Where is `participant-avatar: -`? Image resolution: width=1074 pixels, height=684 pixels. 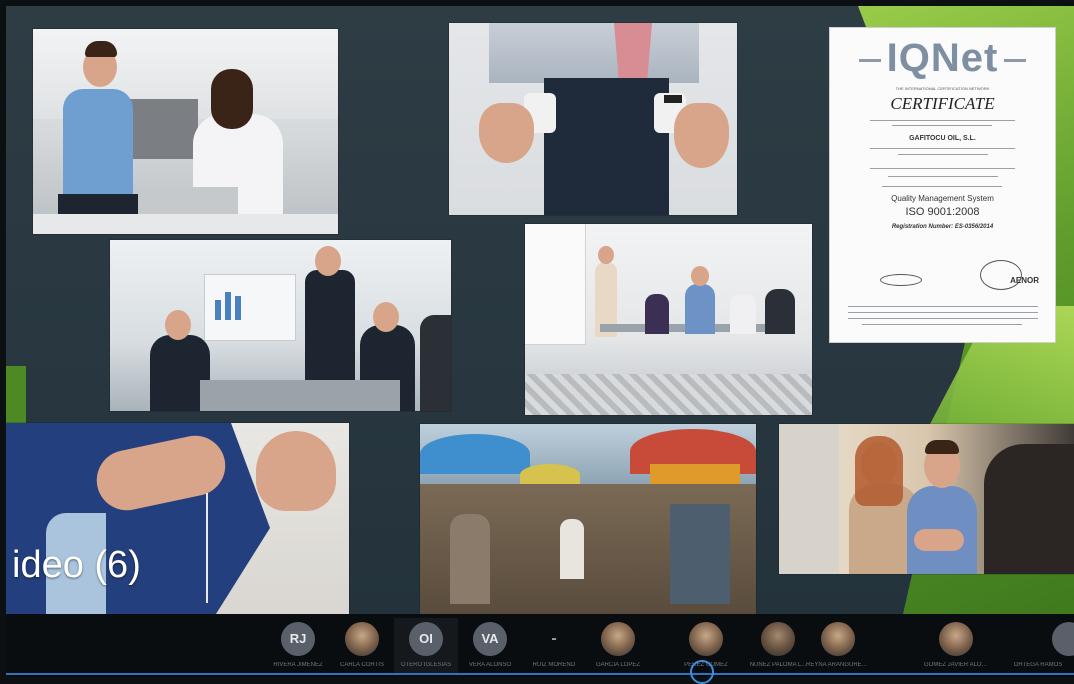 participant-avatar: - is located at coordinates (554, 638).